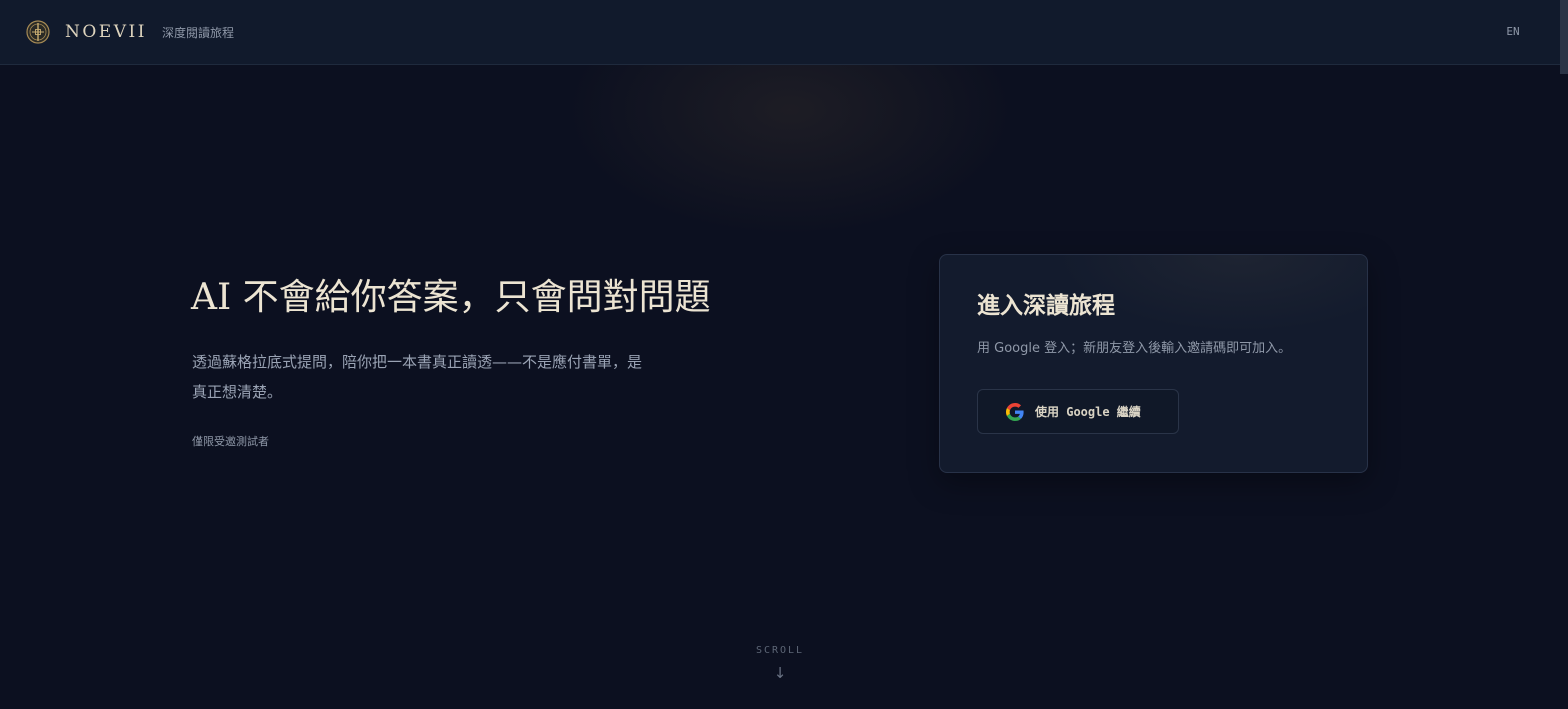 The width and height of the screenshot is (1568, 709). What do you see at coordinates (1134, 348) in the screenshot?
I see `login-card-description: 用 Google 登入；新朋友登入後輸入邀請碼即可加入。` at bounding box center [1134, 348].